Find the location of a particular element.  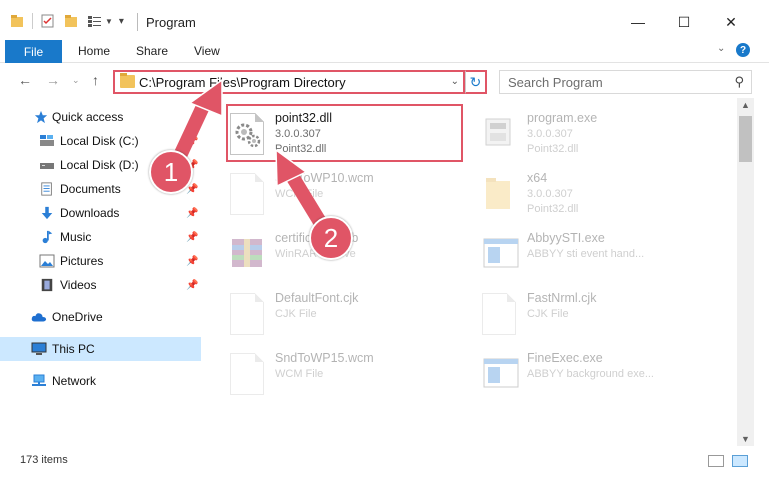

step-badge-2: 2 is located at coordinates (331, 238).